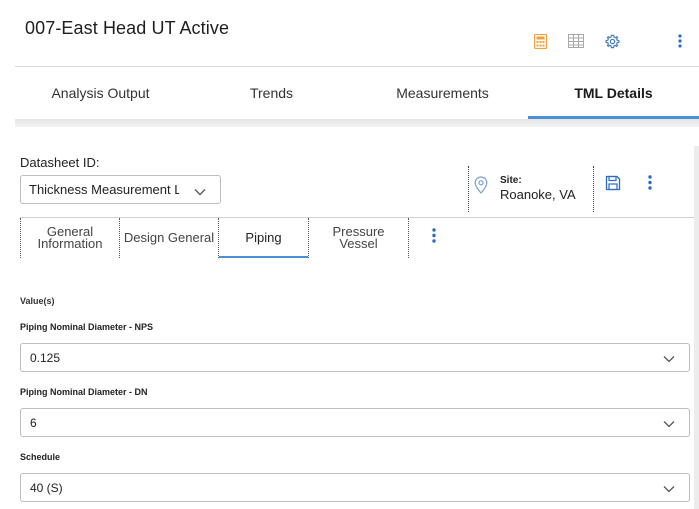  I want to click on subtab-label: Piping, so click(263, 237).